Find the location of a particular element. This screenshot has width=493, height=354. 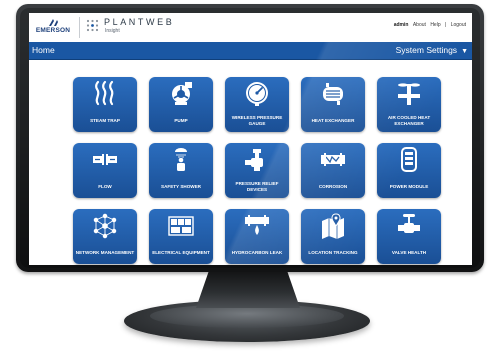

user-links: admin About Help | Logout is located at coordinates (428, 25).